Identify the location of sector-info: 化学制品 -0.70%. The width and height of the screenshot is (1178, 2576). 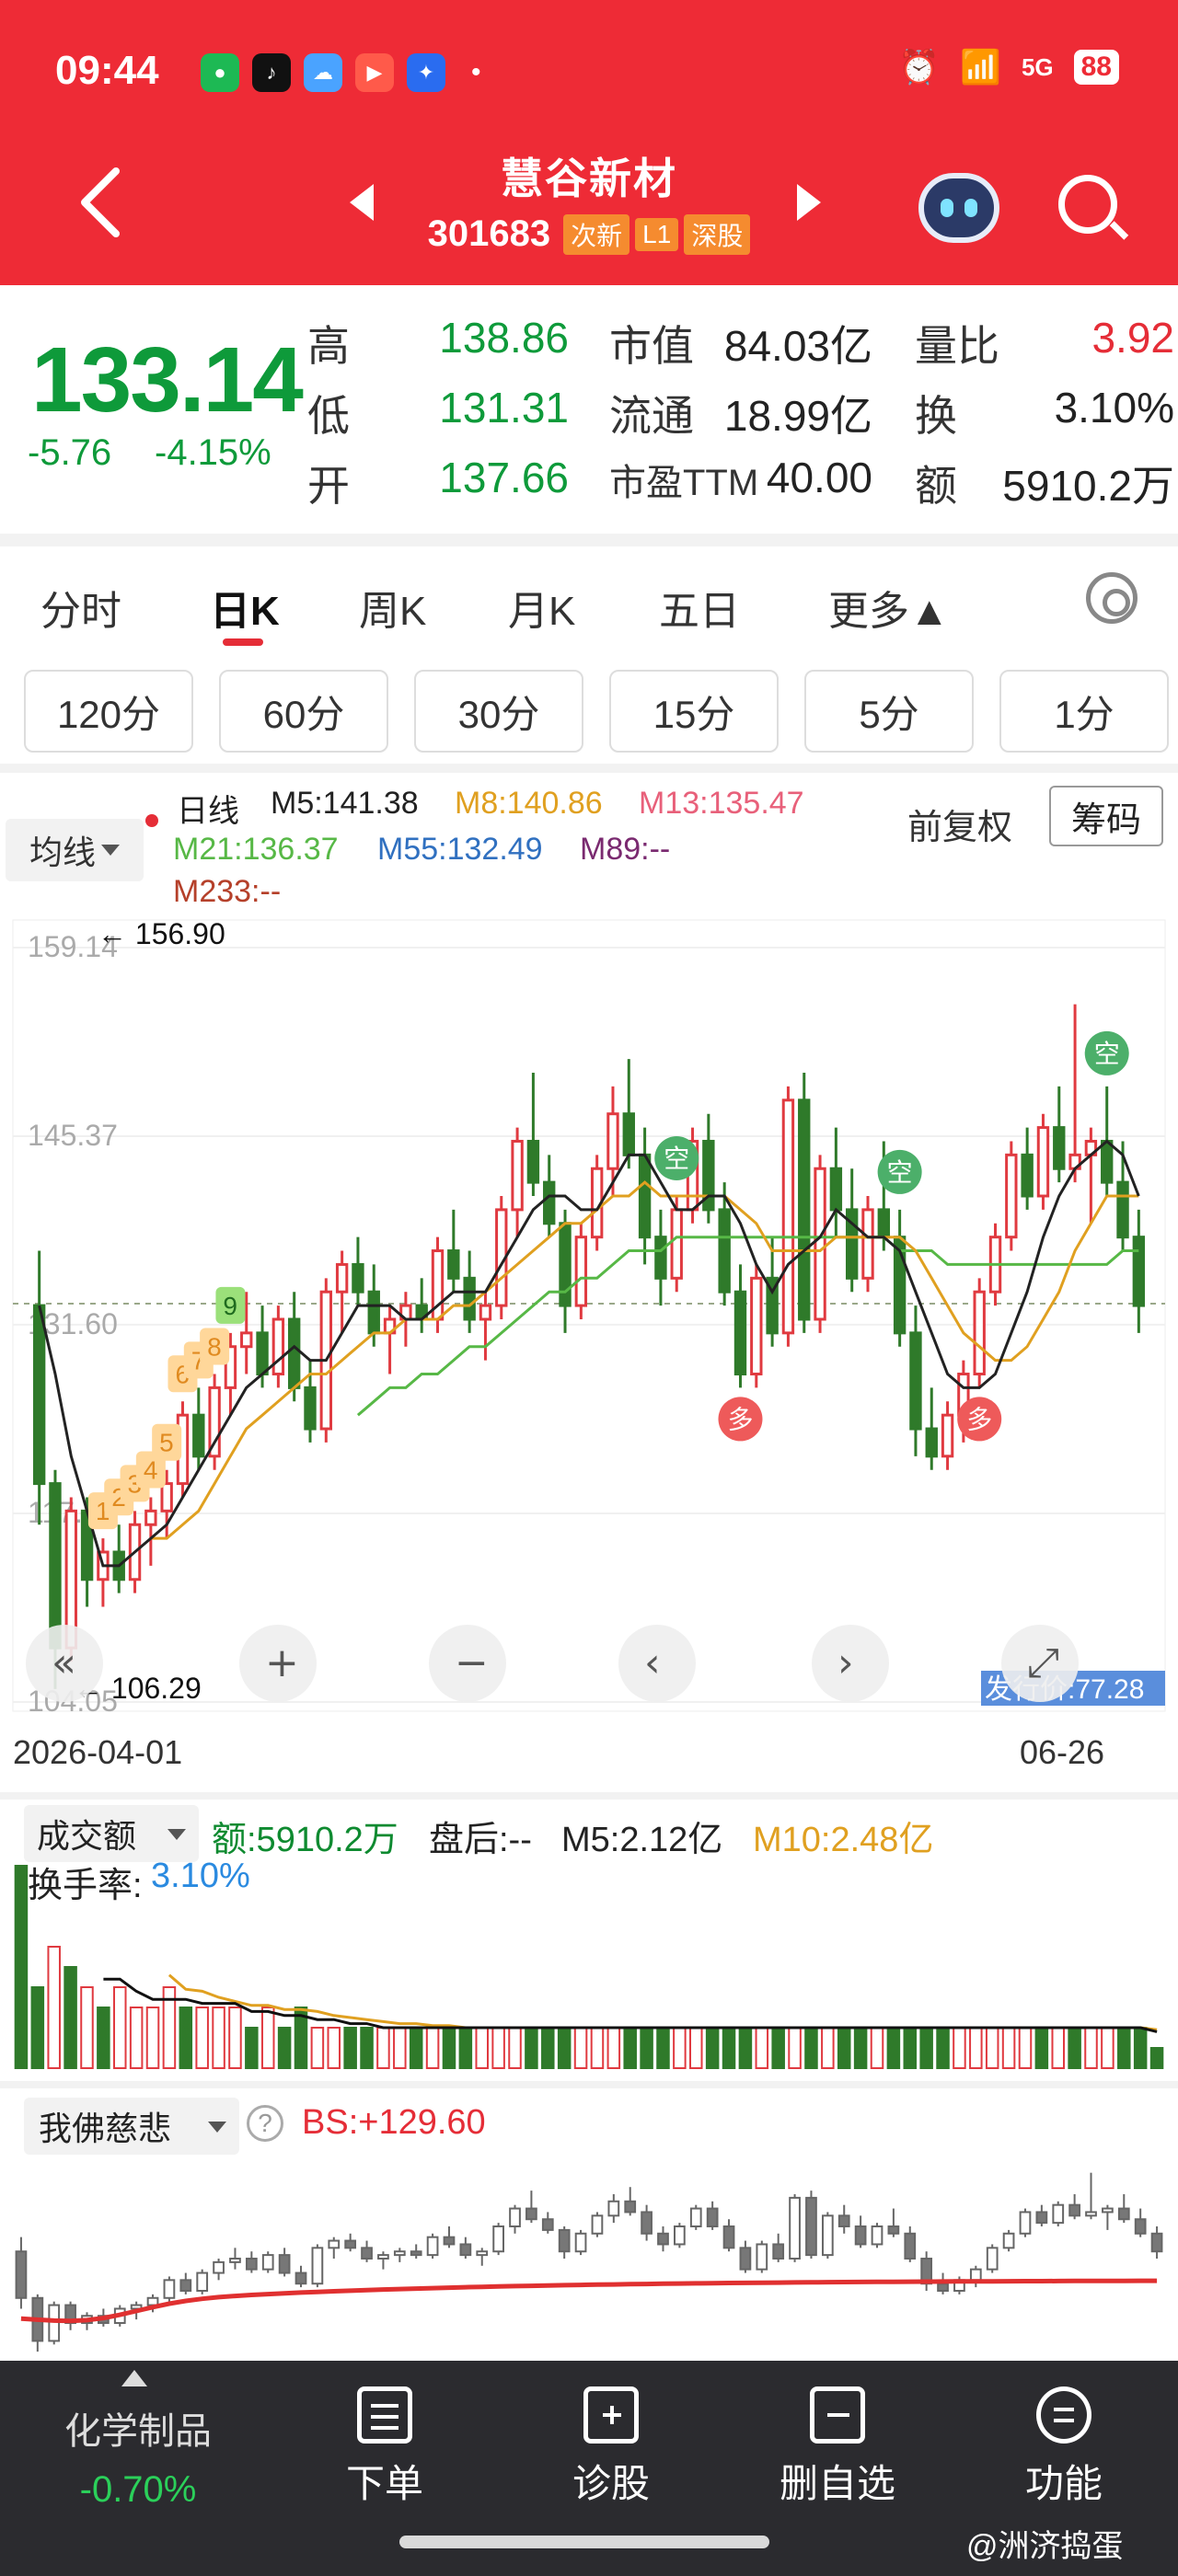
(138, 2456).